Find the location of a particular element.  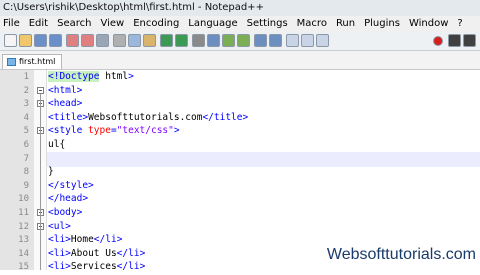

code-text: </style> is located at coordinates (71, 185).